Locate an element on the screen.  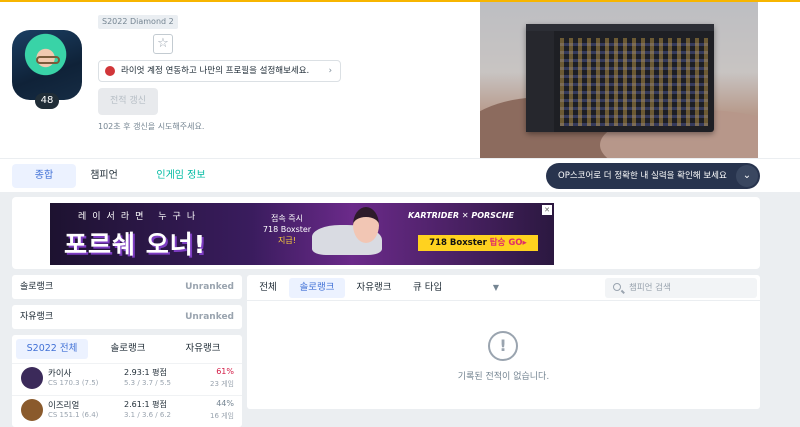
renew-cooldown-note: 102초 후 갱신을 시도해주세요. is located at coordinates (151, 126).